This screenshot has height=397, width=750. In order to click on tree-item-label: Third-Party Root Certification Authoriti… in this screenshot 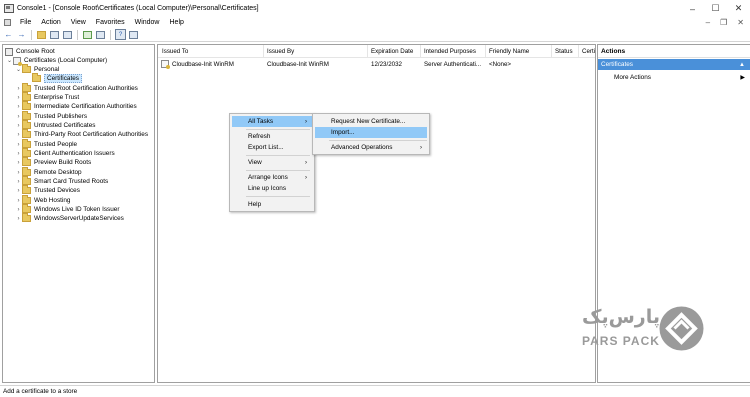, I will do `click(91, 134)`.